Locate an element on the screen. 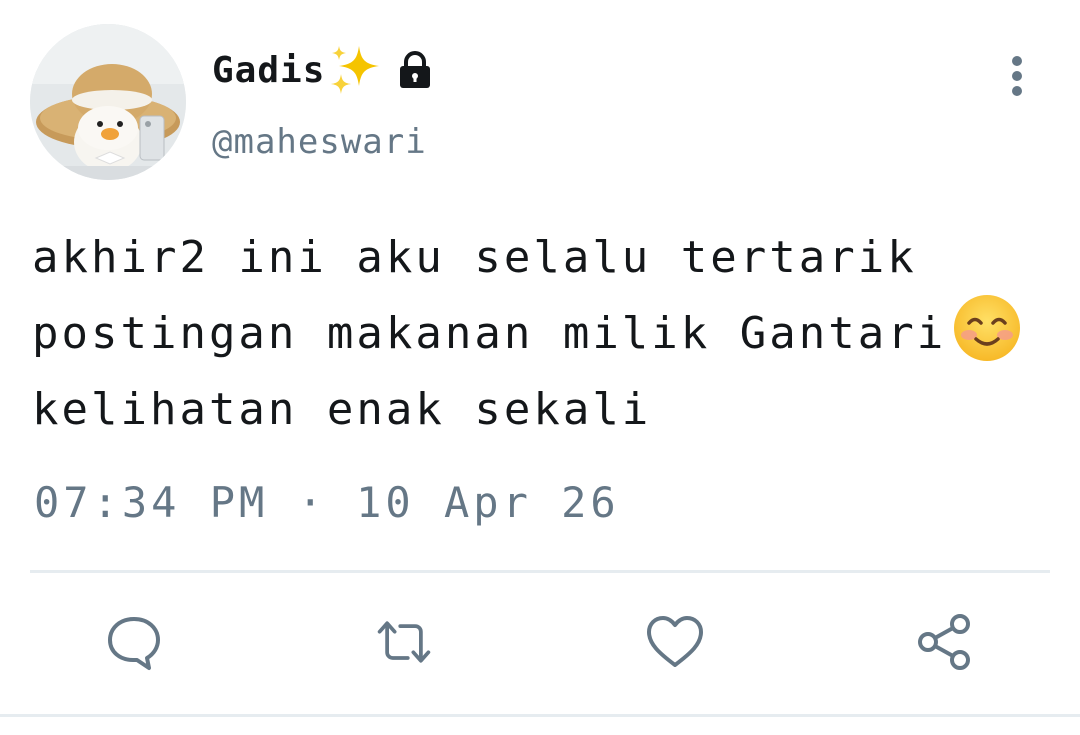 This screenshot has width=1080, height=735. share-button is located at coordinates (944, 642).